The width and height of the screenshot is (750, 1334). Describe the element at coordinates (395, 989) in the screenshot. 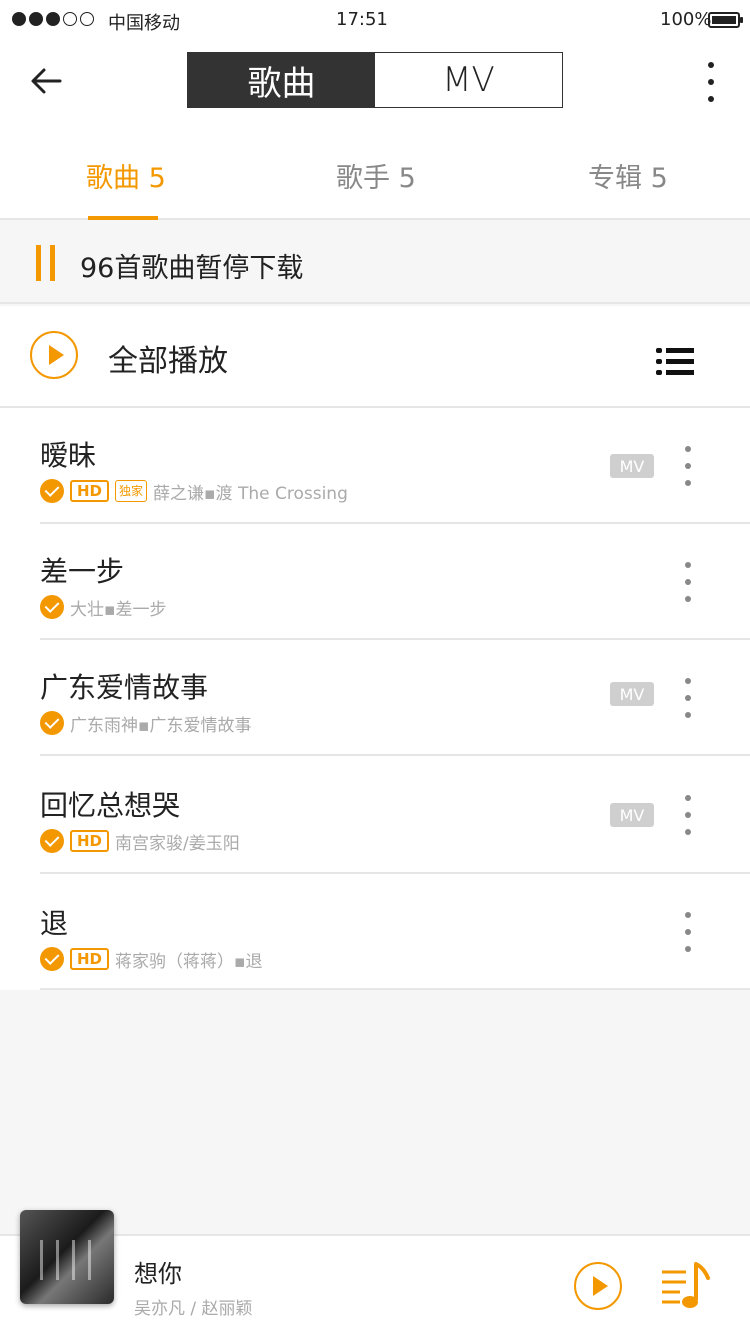

I see `divider` at that location.